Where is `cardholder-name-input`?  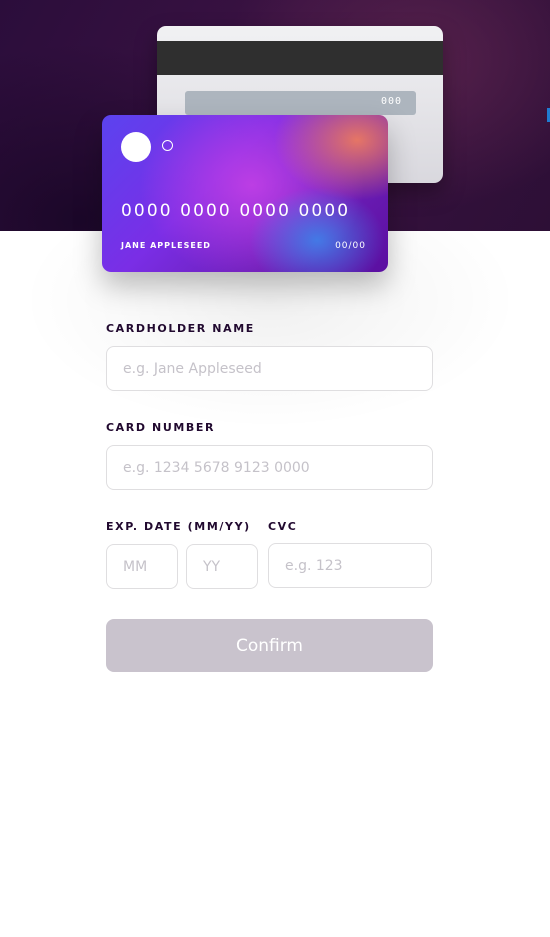
cardholder-name-input is located at coordinates (269, 368).